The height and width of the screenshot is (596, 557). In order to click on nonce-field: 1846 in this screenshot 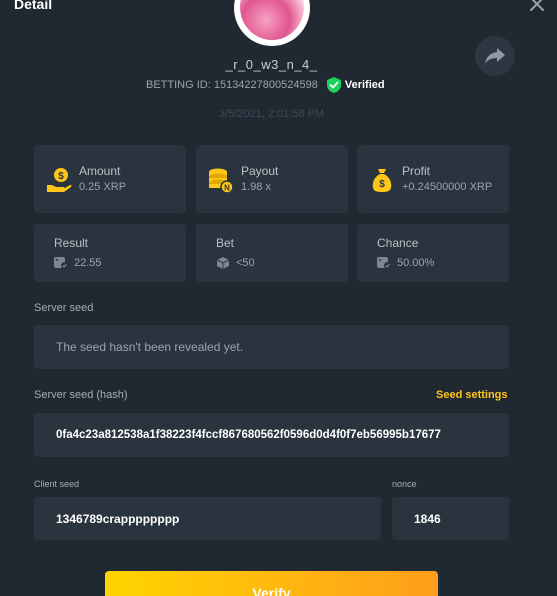, I will do `click(450, 518)`.